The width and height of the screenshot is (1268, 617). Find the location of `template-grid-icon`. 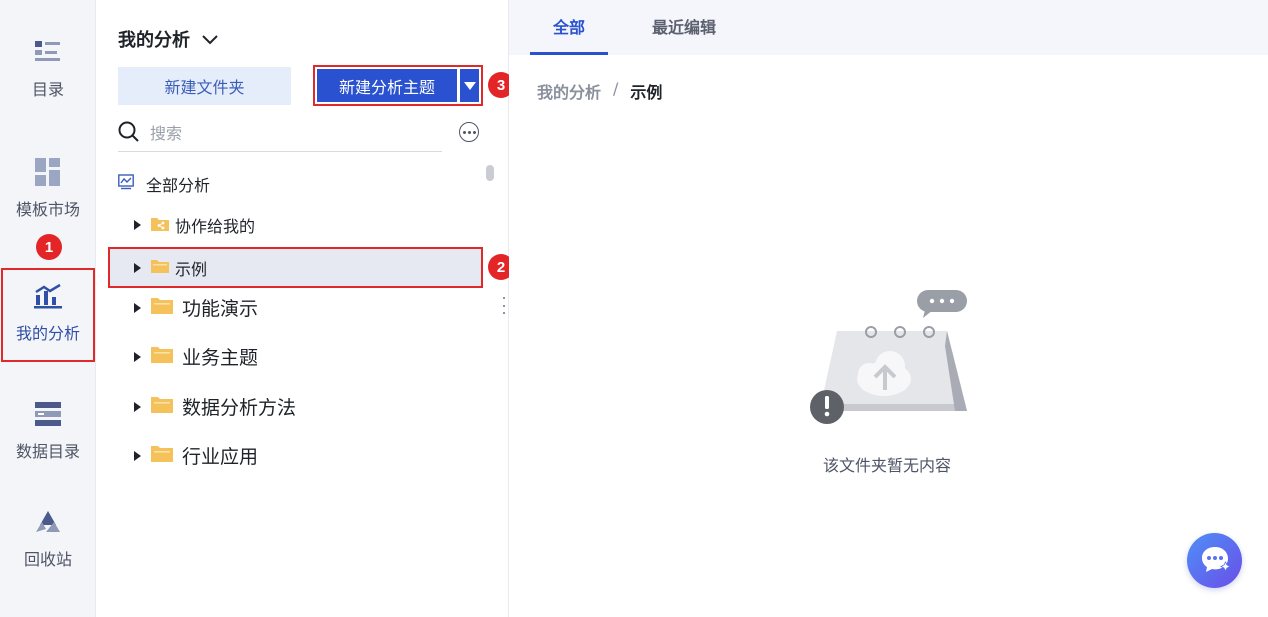

template-grid-icon is located at coordinates (48, 172).